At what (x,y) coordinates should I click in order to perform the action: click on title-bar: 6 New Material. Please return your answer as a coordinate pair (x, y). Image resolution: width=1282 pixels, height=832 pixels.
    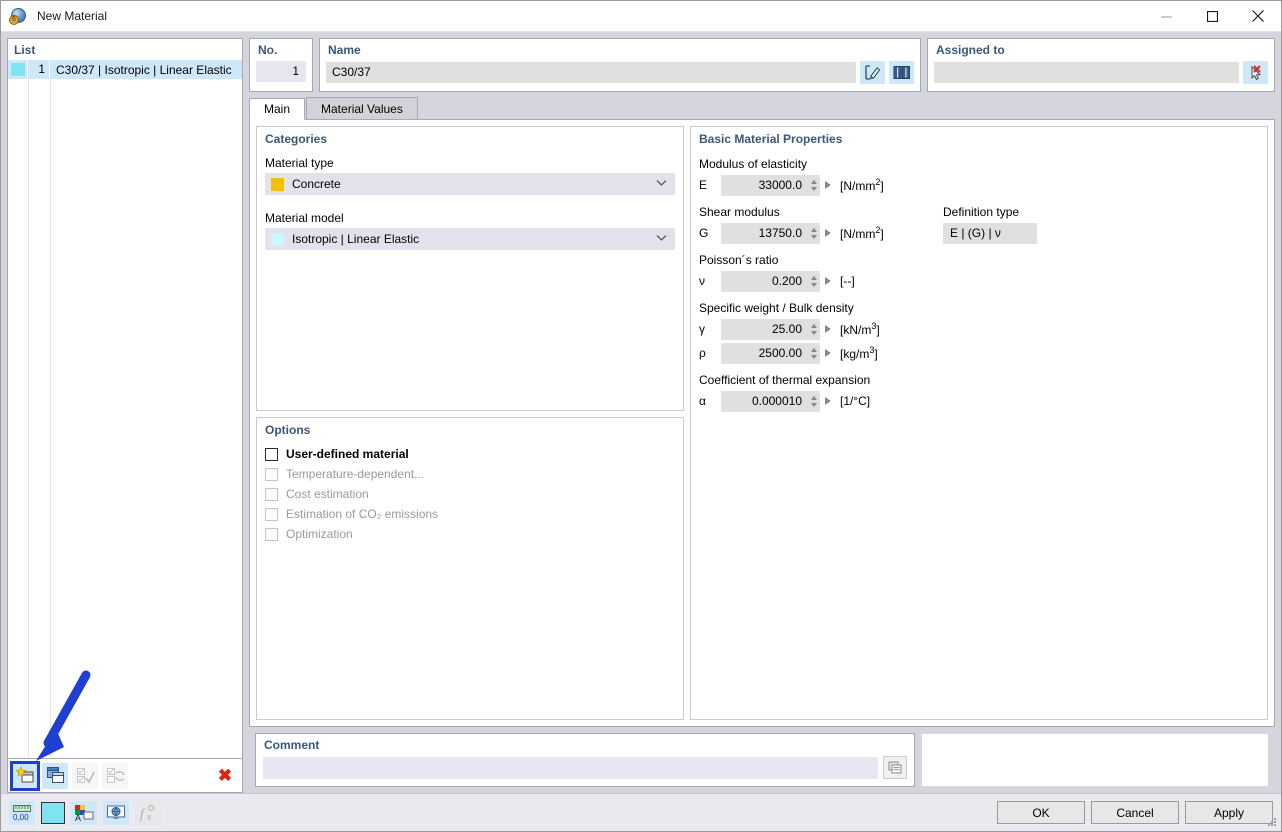
    Looking at the image, I should click on (641, 16).